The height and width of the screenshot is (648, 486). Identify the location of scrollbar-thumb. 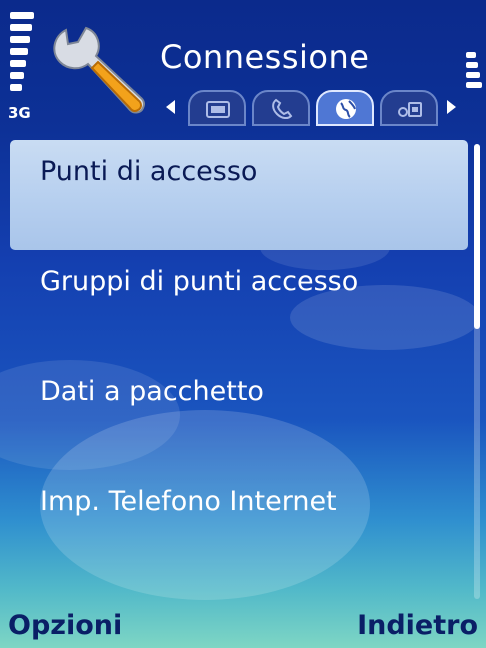
(477, 236).